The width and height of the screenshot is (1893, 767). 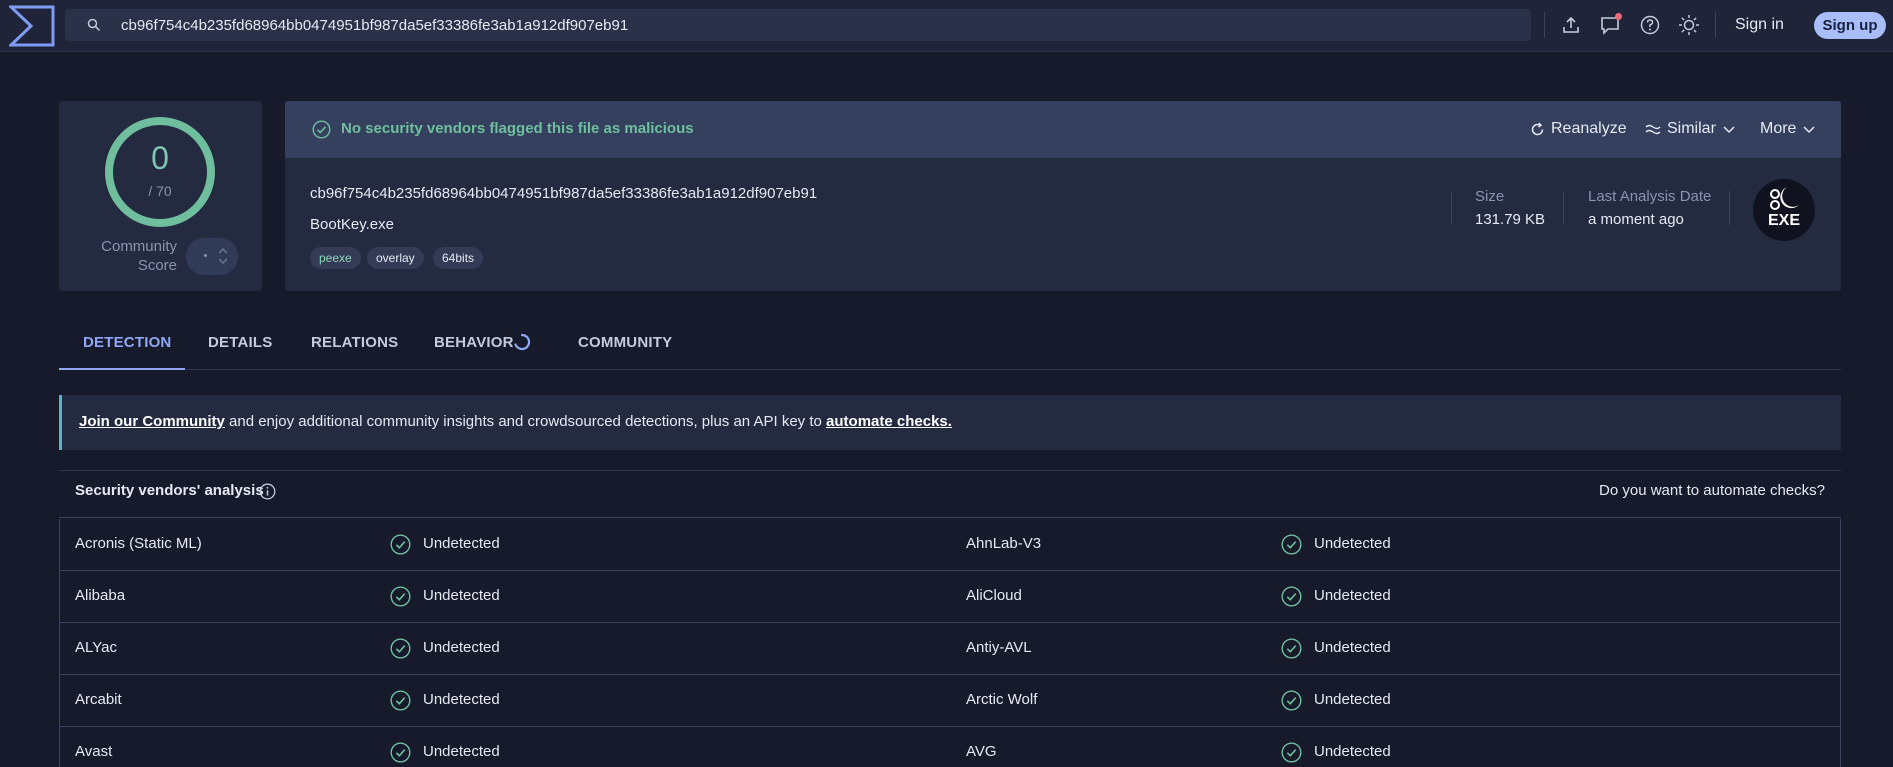 What do you see at coordinates (1690, 129) in the screenshot?
I see `similar-dropdown: Similar` at bounding box center [1690, 129].